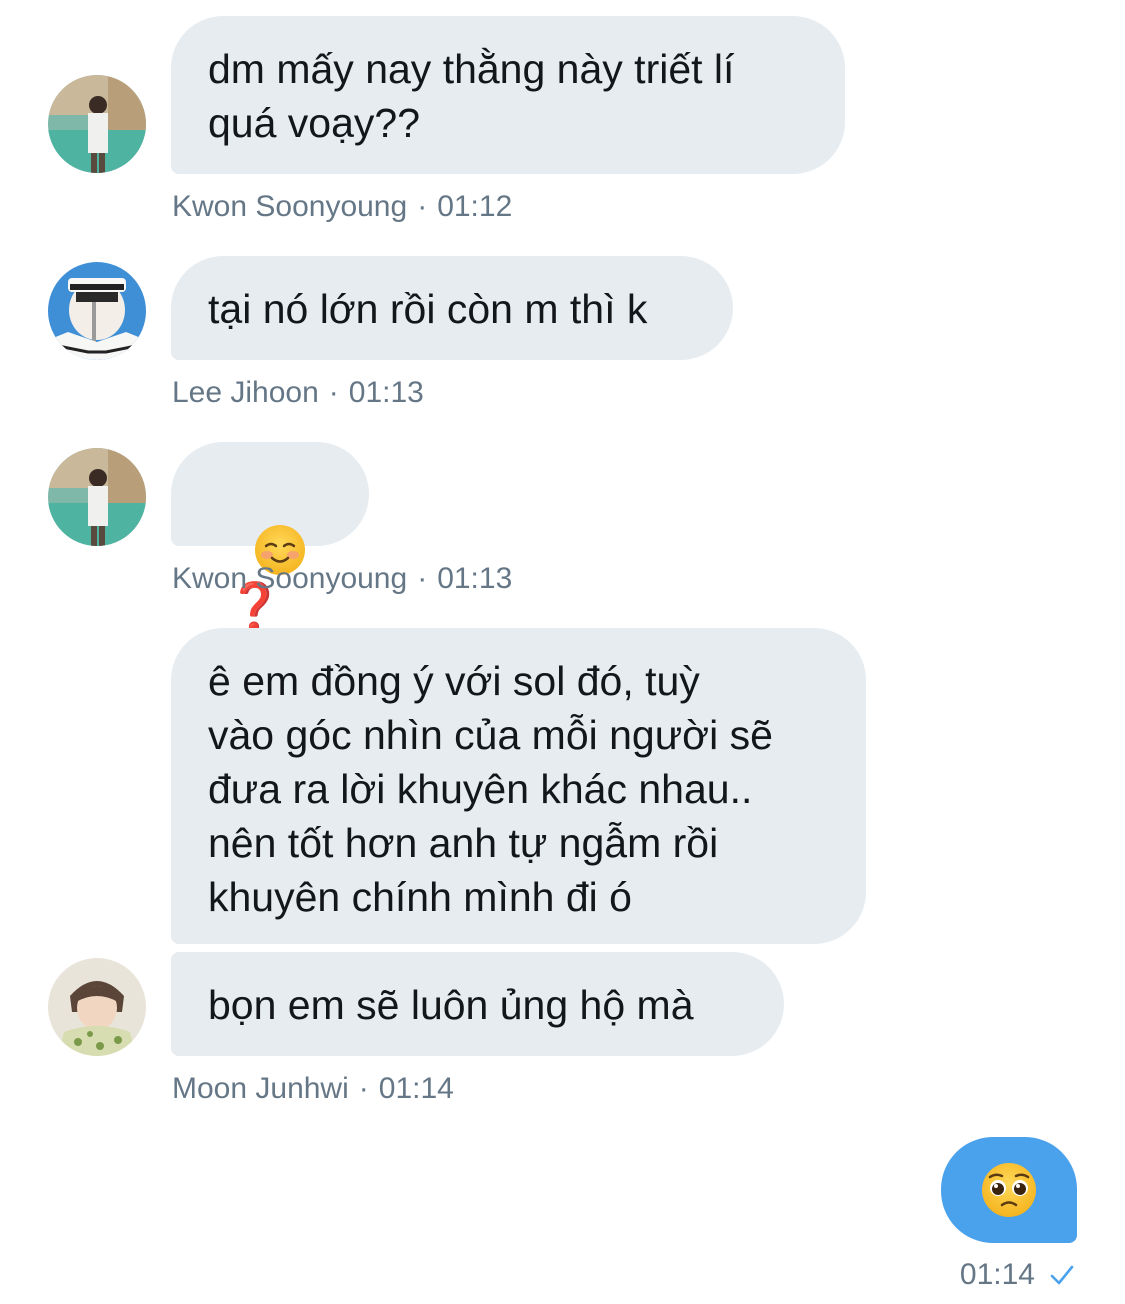 This screenshot has width=1125, height=1304. I want to click on message-bubble: bọn em sẽ luôn ủng hộ mà, so click(477, 1004).